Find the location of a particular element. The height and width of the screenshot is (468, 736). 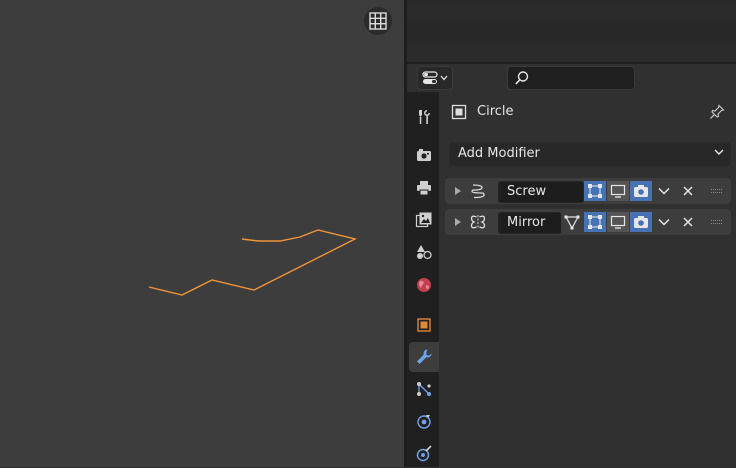

wrench-icon is located at coordinates (424, 356).